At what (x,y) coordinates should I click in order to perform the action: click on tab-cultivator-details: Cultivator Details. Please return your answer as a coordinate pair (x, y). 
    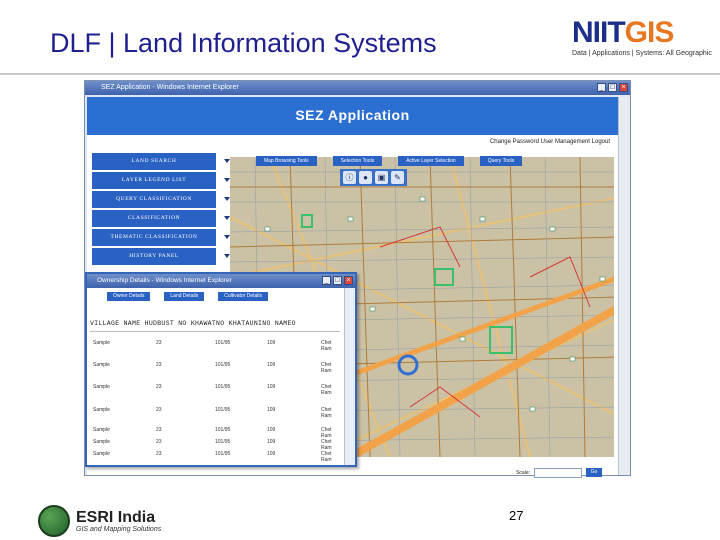
    Looking at the image, I should click on (243, 296).